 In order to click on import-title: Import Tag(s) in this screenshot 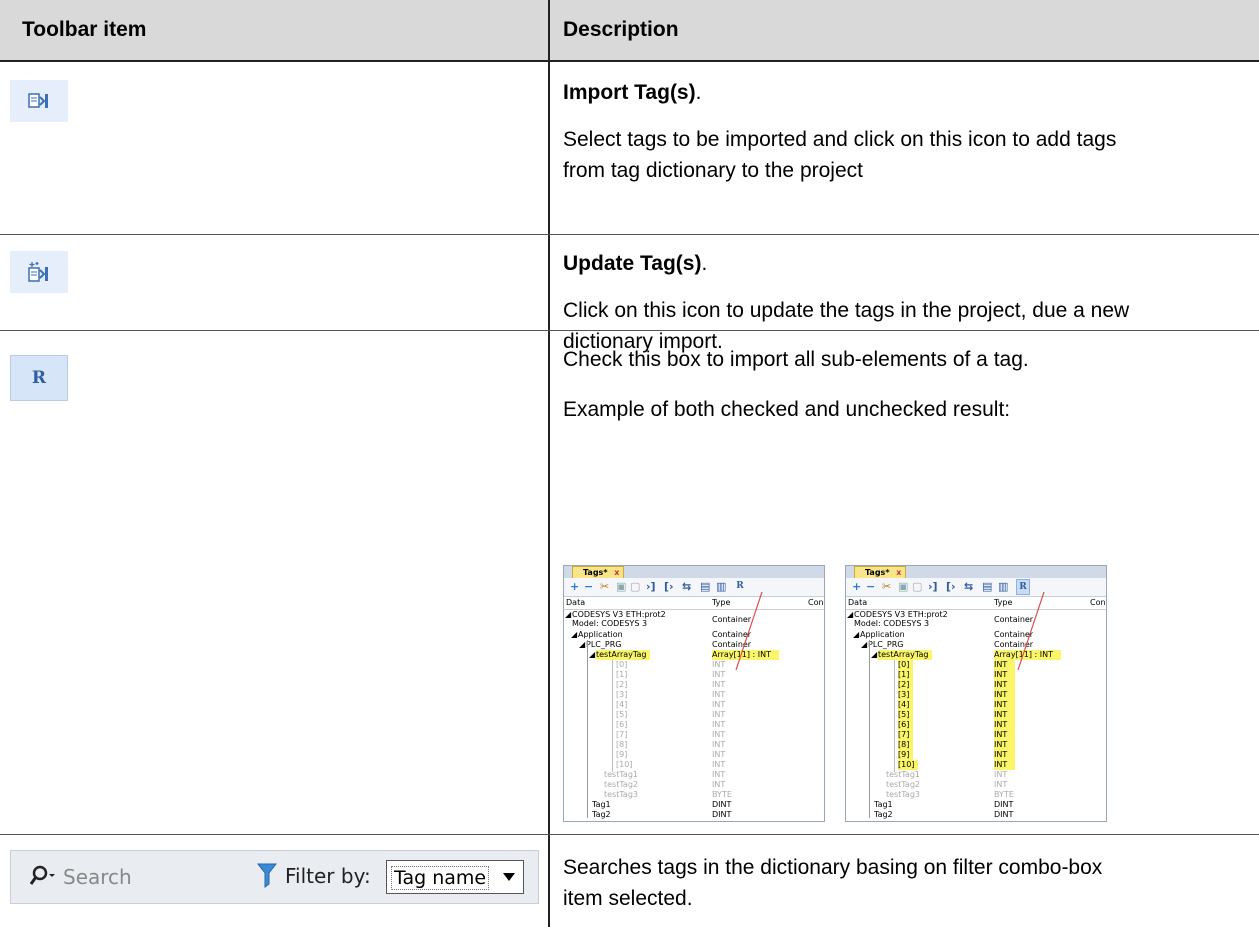, I will do `click(629, 92)`.